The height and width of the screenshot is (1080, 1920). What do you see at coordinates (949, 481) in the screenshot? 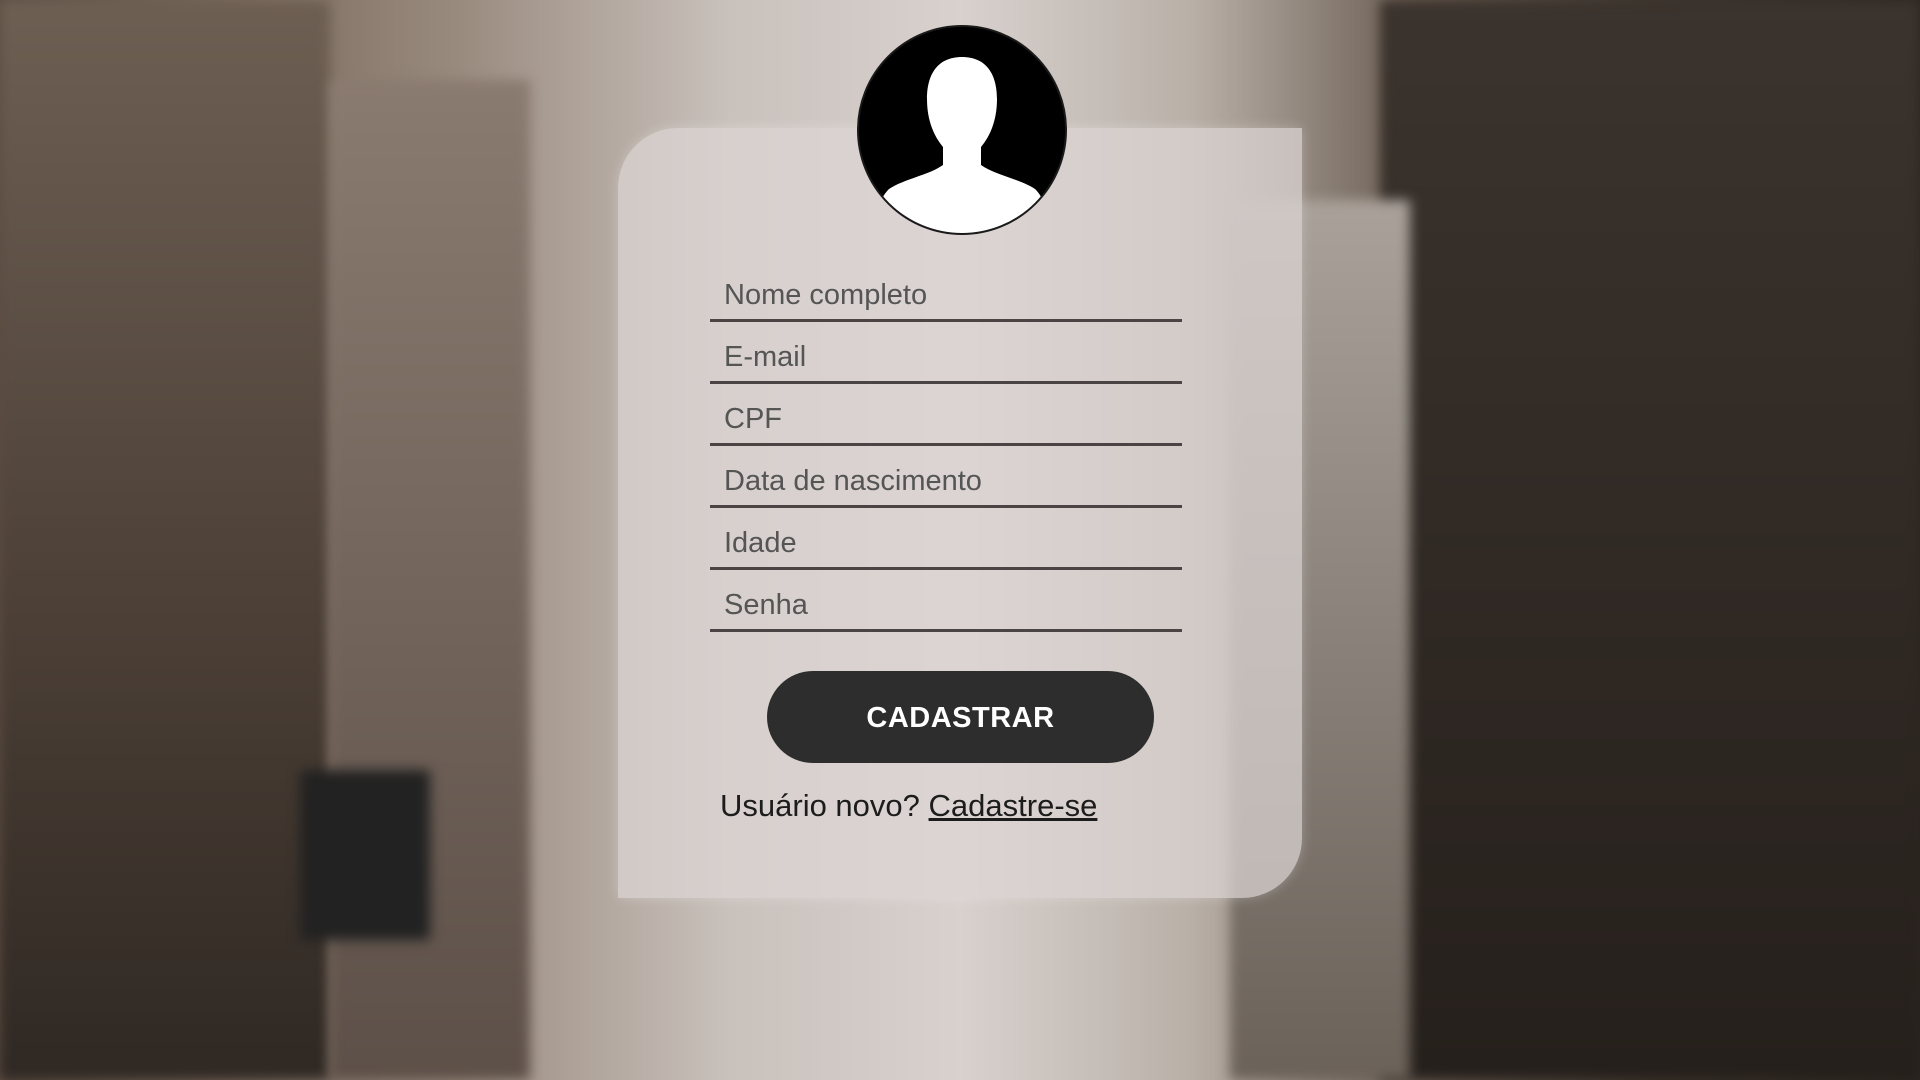
I see `birth-date-input` at bounding box center [949, 481].